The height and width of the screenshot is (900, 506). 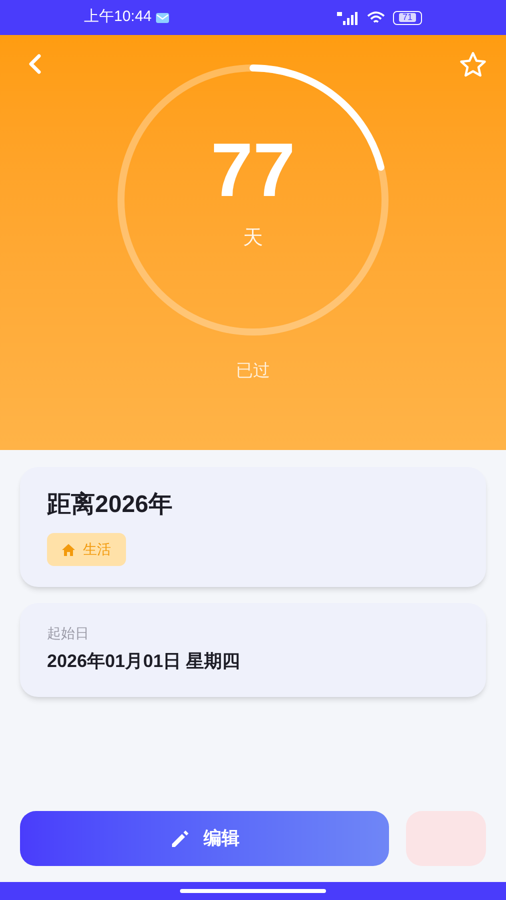 What do you see at coordinates (407, 17) in the screenshot?
I see `battery-level: 71` at bounding box center [407, 17].